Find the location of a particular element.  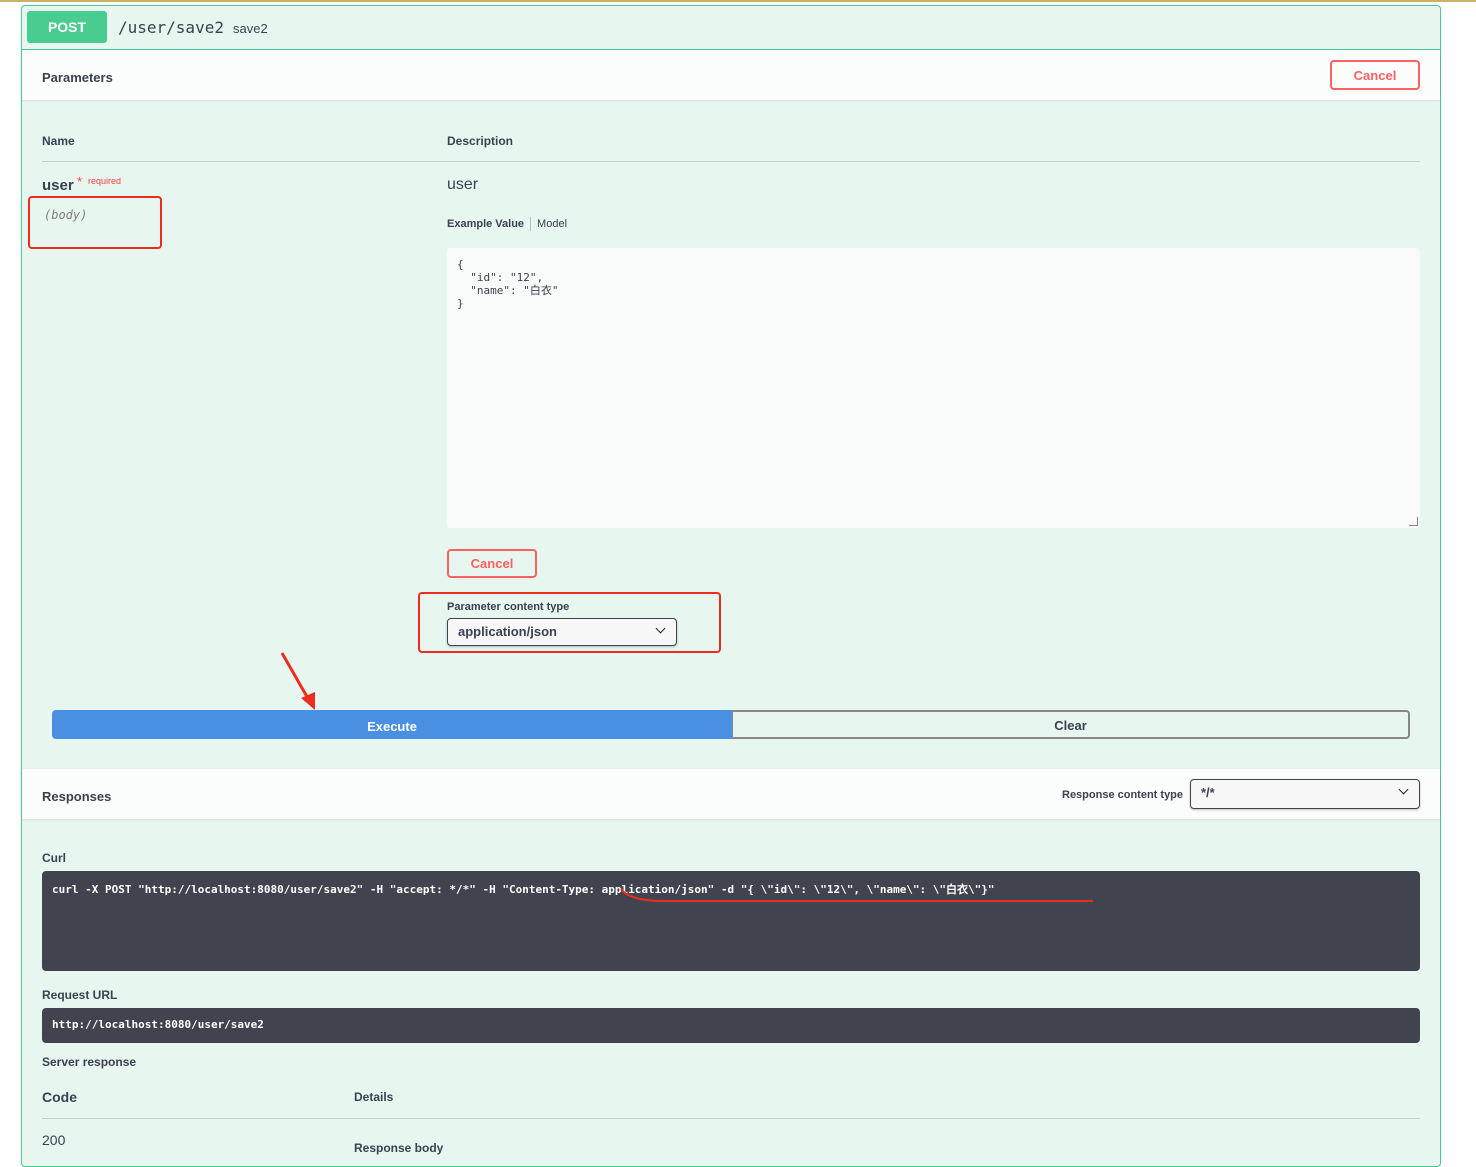

response-content-type-select: */* is located at coordinates (1305, 794).